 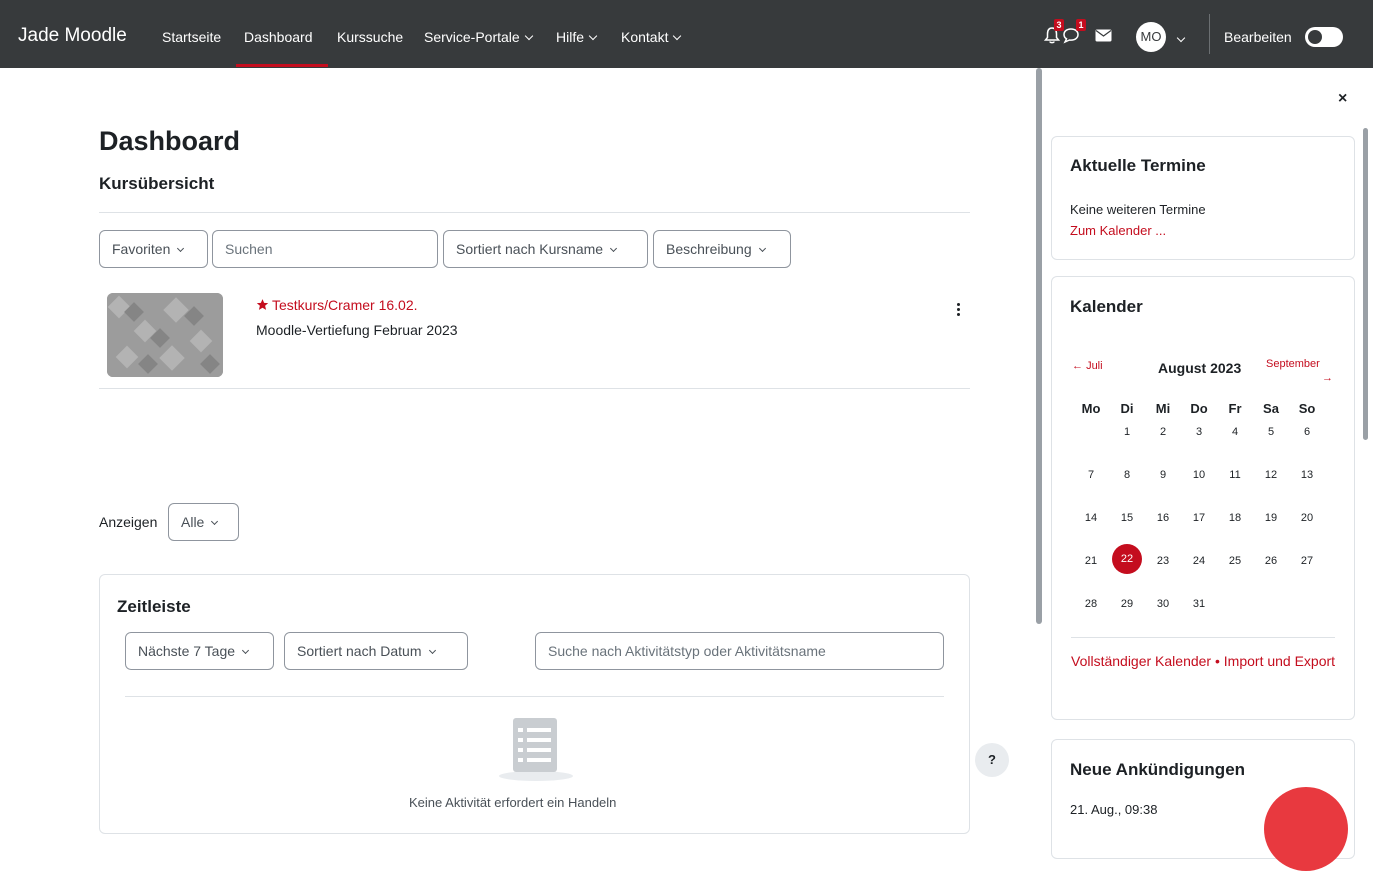 What do you see at coordinates (370, 37) in the screenshot?
I see `nav-kurssuche: Kurssuche` at bounding box center [370, 37].